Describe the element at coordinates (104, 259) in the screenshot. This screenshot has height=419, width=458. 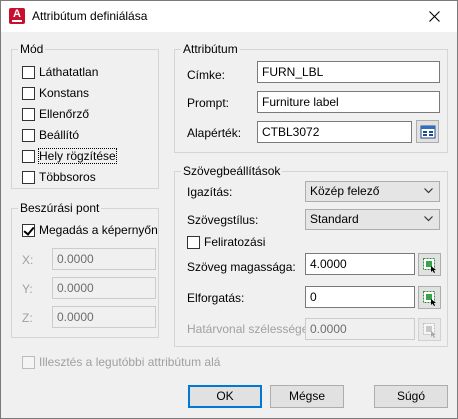
I see `x-input: 0.0000` at that location.